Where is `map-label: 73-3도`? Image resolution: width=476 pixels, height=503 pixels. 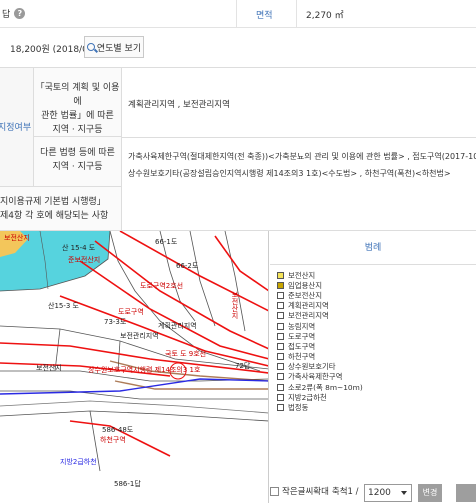
map-label: 73-3도 is located at coordinates (115, 322).